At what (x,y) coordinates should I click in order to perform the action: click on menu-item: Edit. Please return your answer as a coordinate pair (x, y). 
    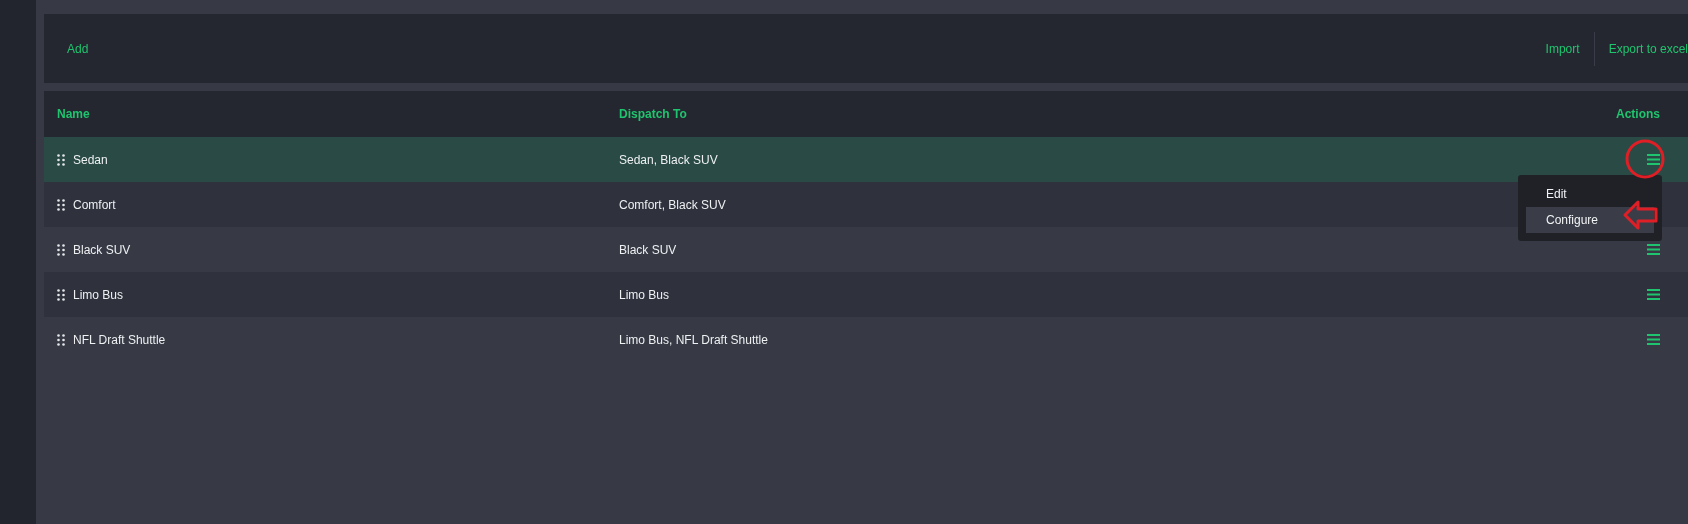
    Looking at the image, I should click on (1590, 194).